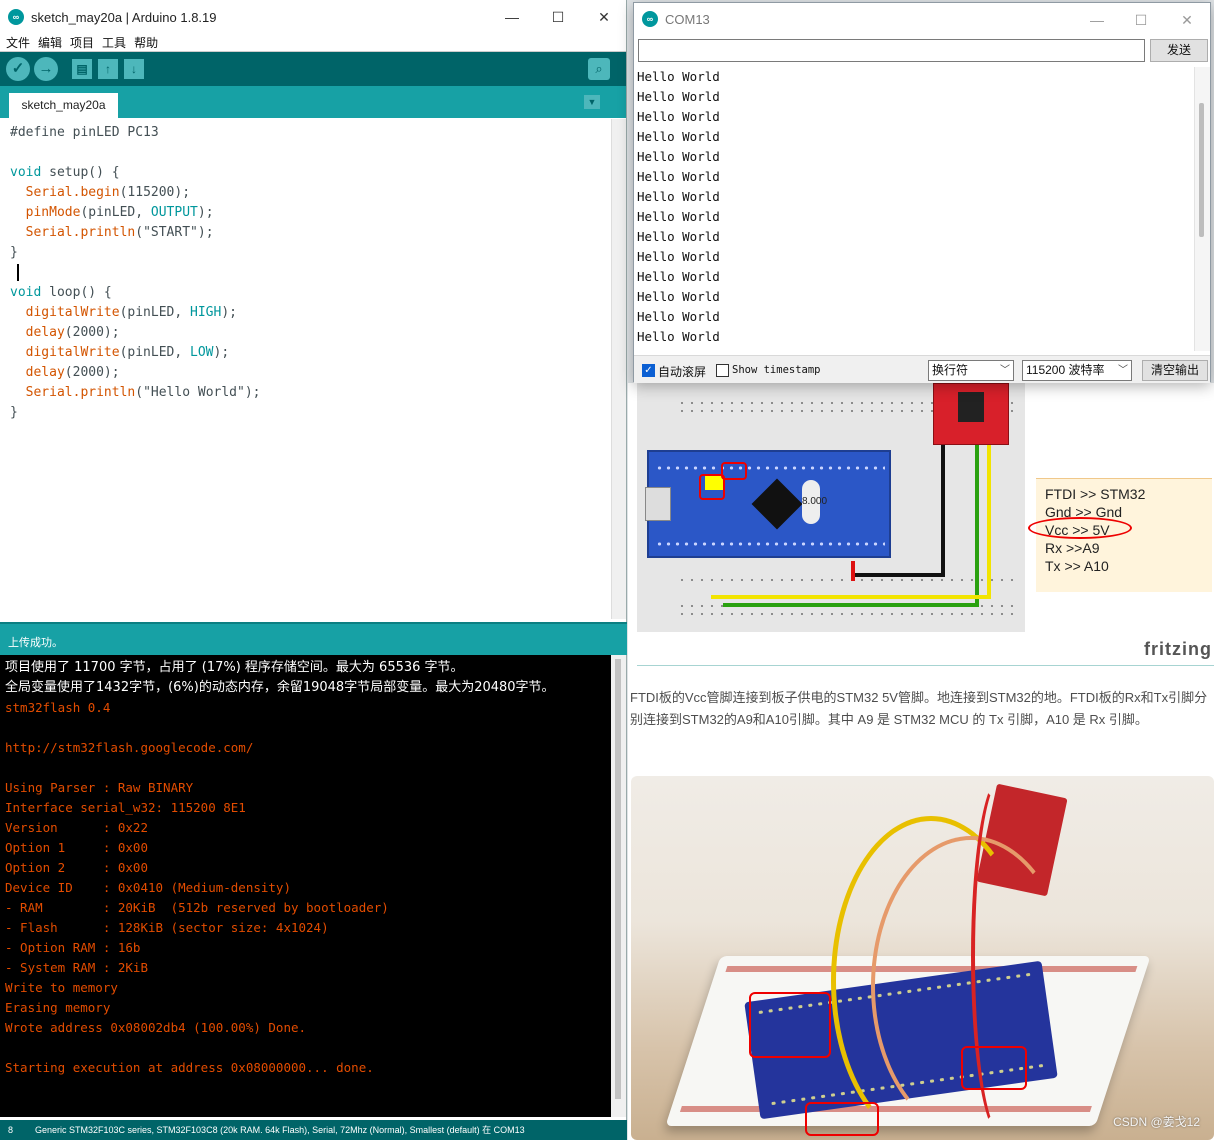 This screenshot has width=1214, height=1140. I want to click on note-line: Tx >> A10, so click(1077, 566).